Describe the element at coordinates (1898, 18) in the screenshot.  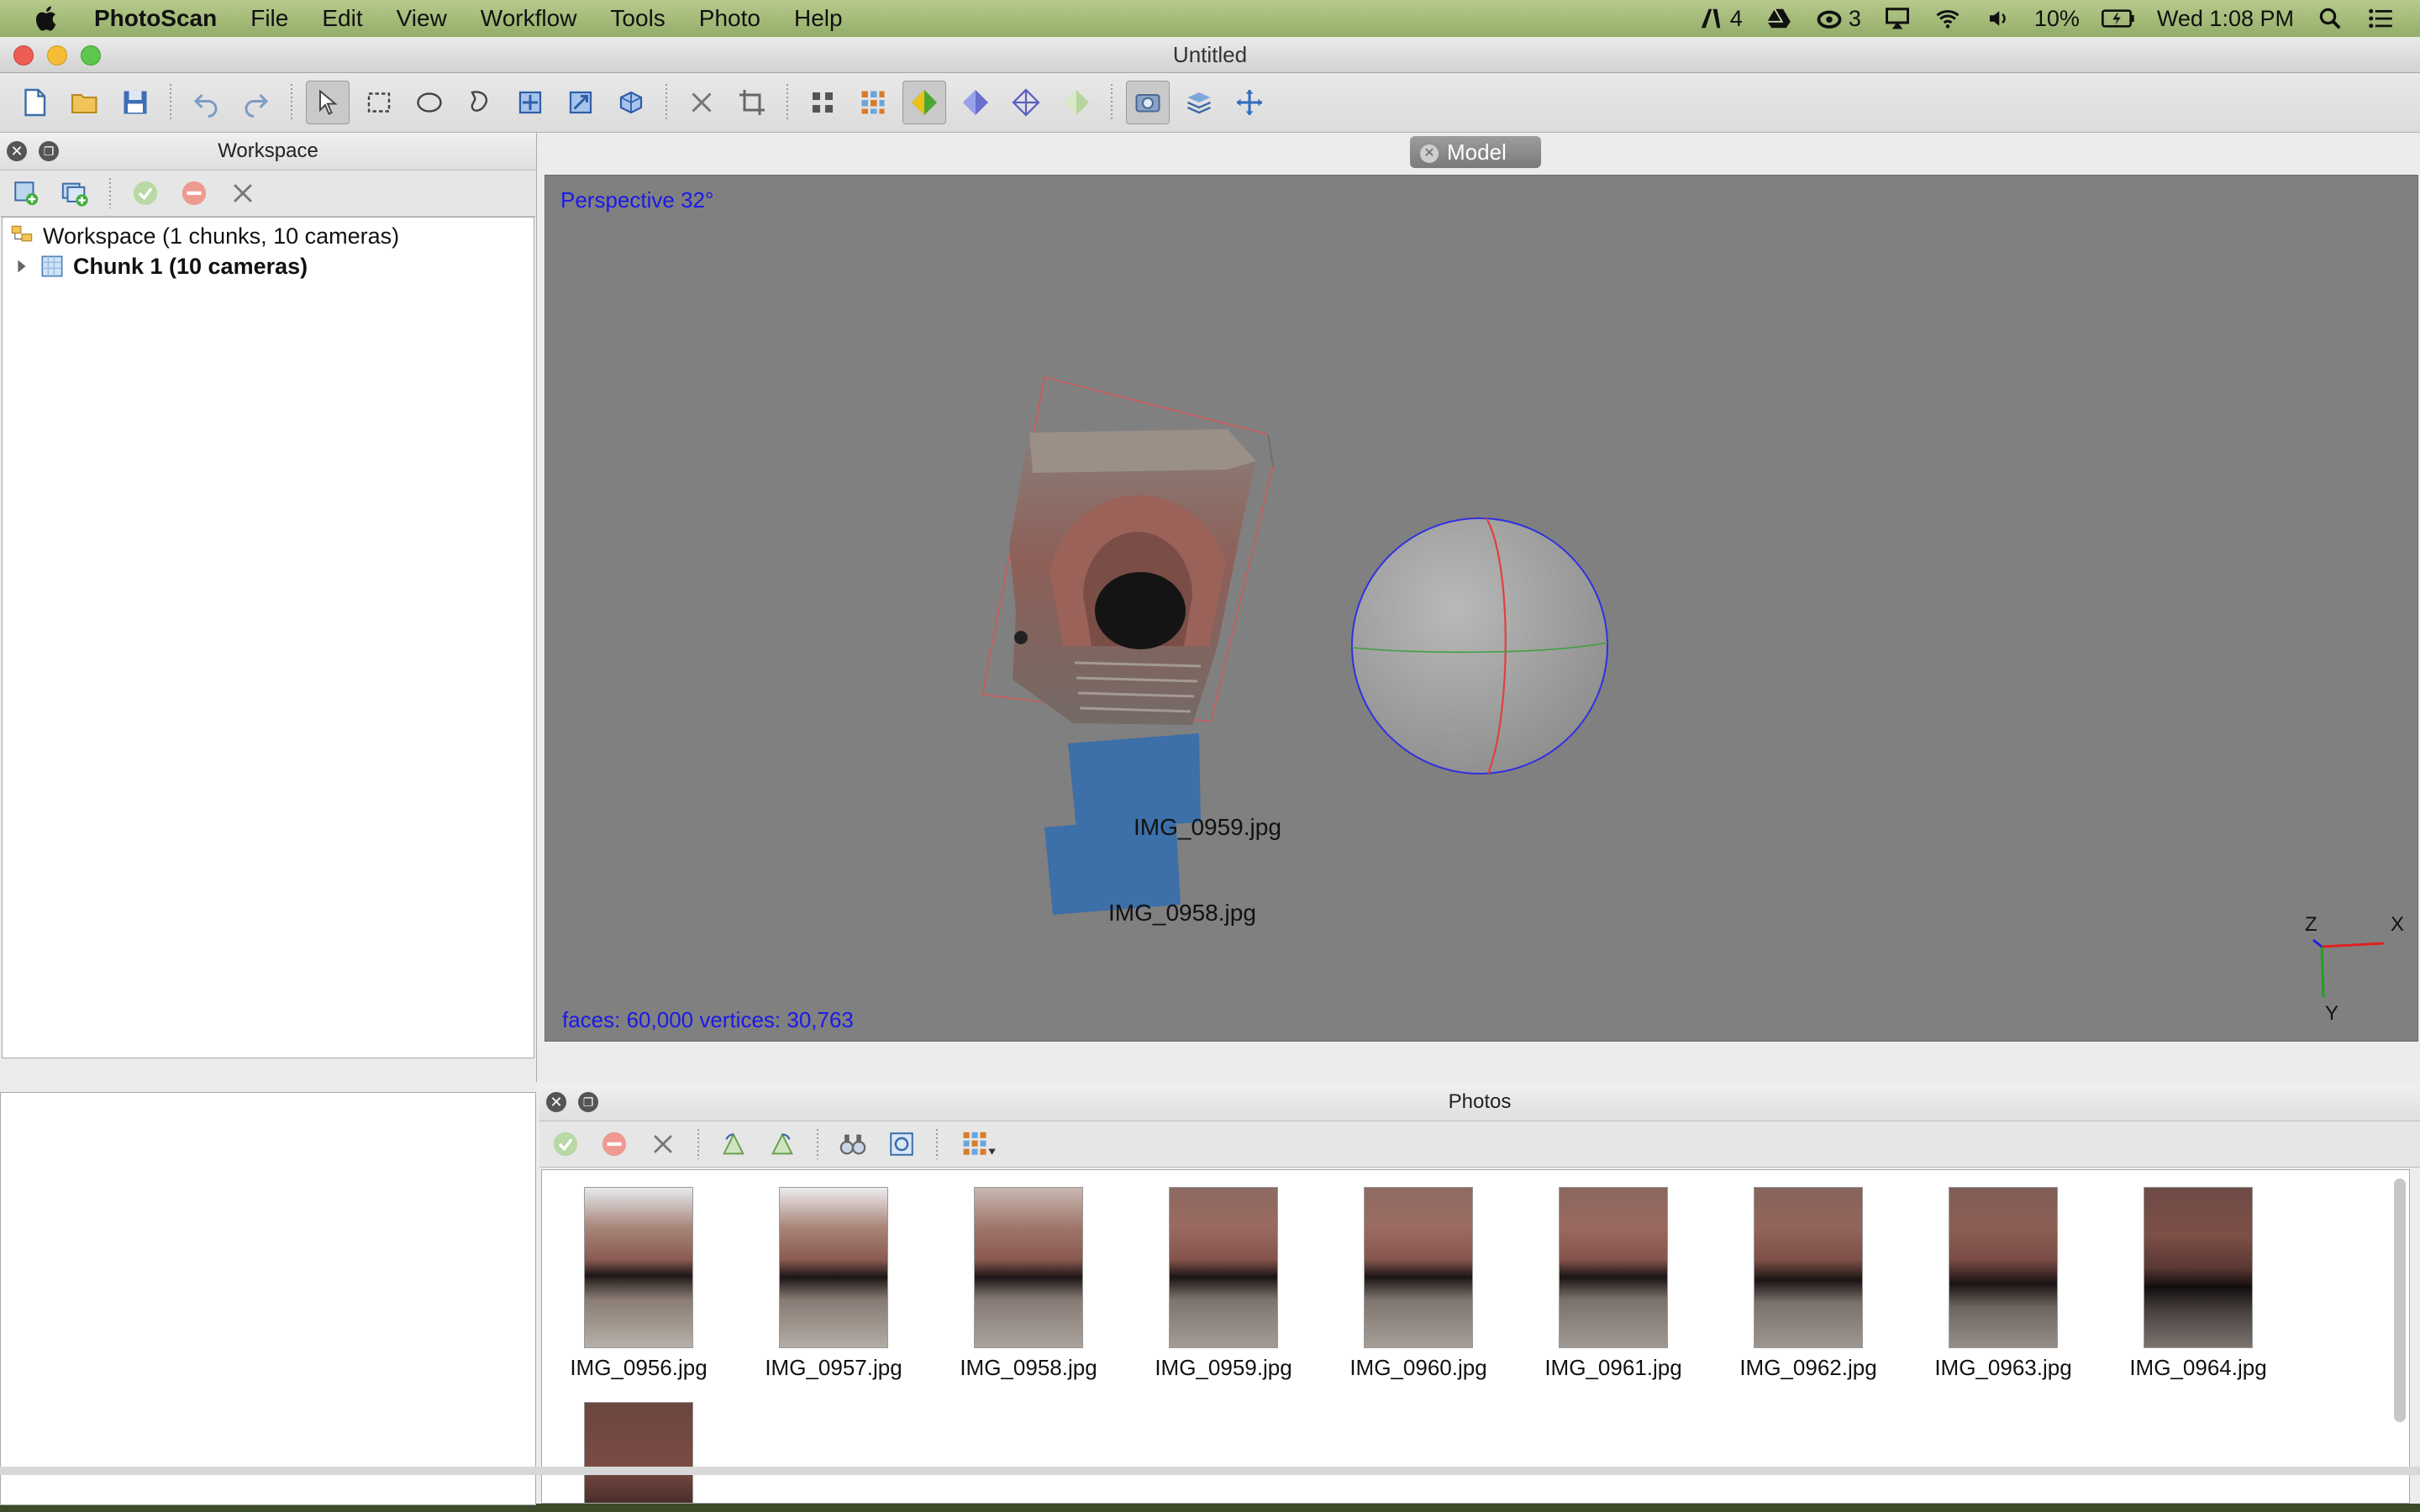
I see `airplay-icon` at that location.